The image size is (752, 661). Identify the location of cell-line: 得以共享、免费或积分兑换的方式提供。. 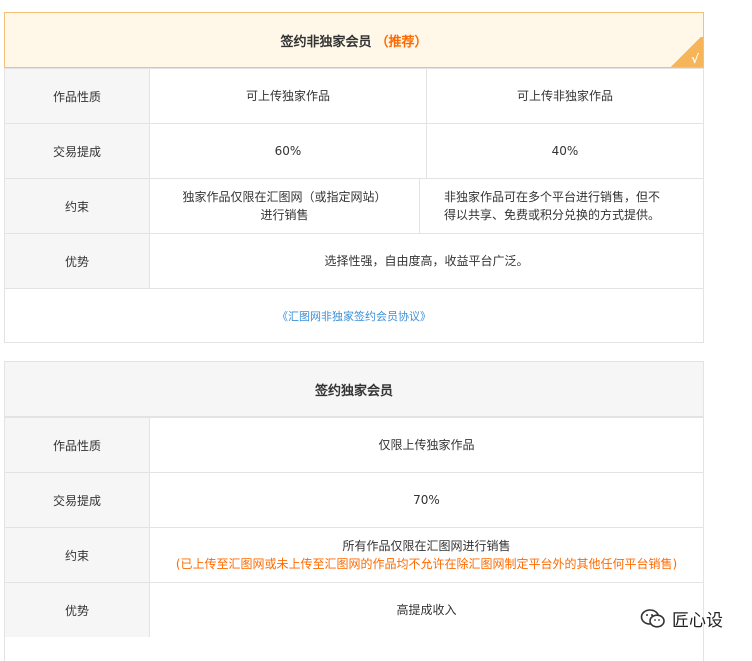
(552, 215).